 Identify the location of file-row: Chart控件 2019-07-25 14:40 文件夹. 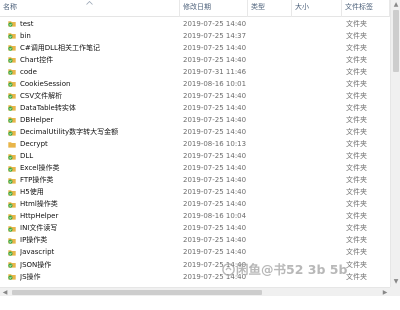
(195, 60).